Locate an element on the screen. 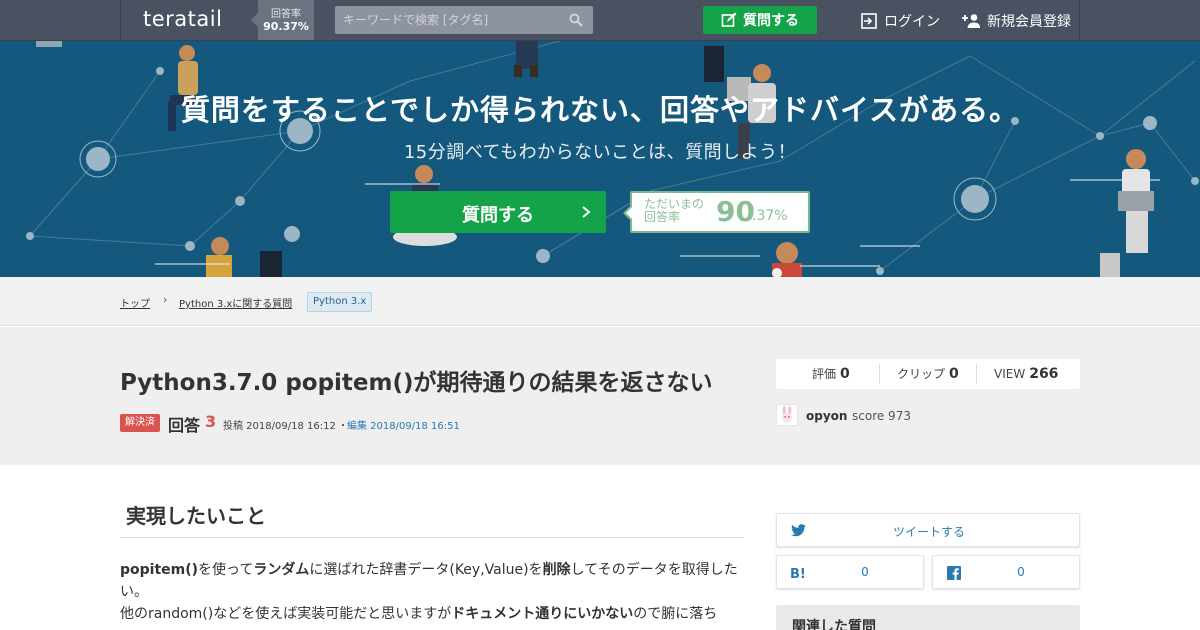  text-bold: 削除 is located at coordinates (556, 570).